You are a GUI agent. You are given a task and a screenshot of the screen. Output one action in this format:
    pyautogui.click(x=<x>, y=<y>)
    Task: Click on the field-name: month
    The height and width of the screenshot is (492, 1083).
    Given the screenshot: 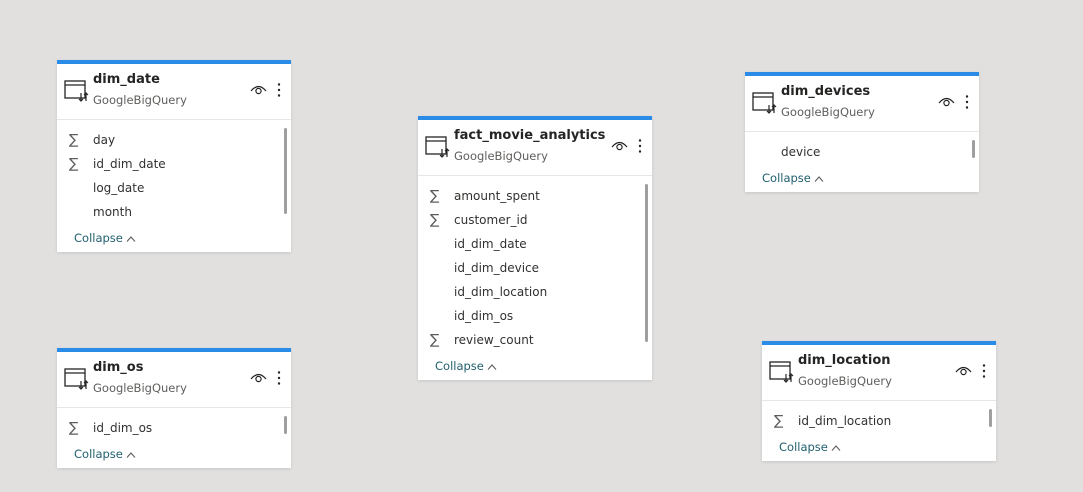 What is the action you would take?
    pyautogui.click(x=112, y=212)
    